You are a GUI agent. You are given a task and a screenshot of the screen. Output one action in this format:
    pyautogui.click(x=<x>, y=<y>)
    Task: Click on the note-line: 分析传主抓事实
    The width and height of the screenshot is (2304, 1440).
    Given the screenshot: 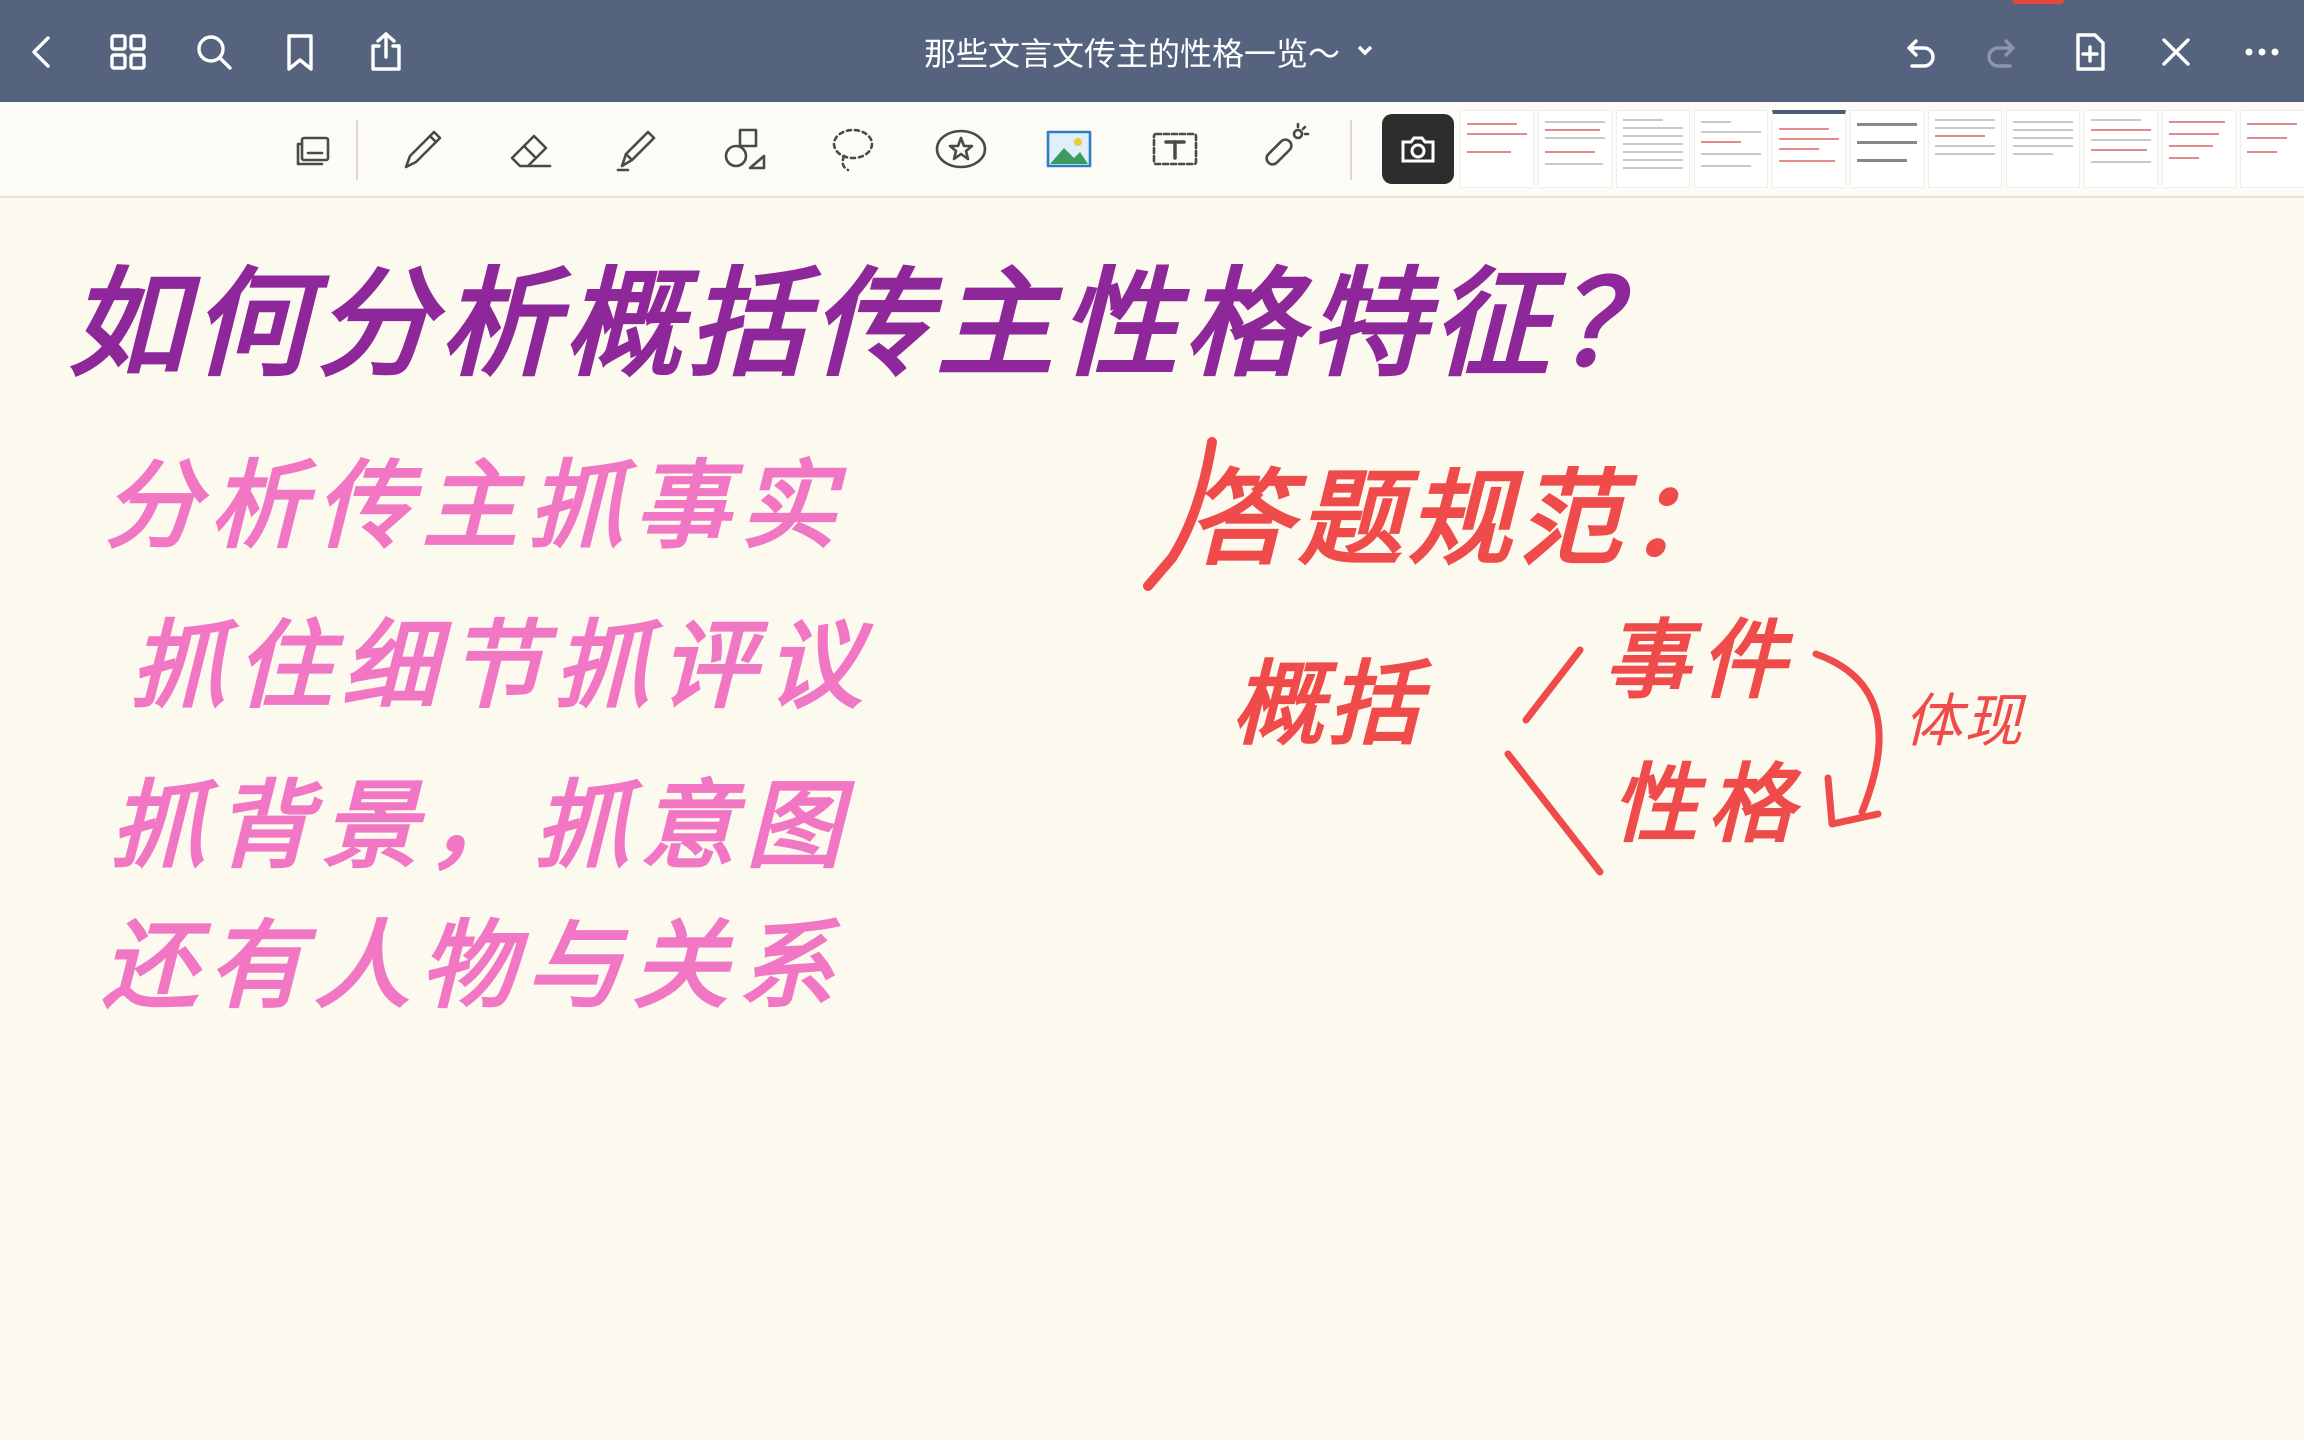 What is the action you would take?
    pyautogui.click(x=475, y=505)
    